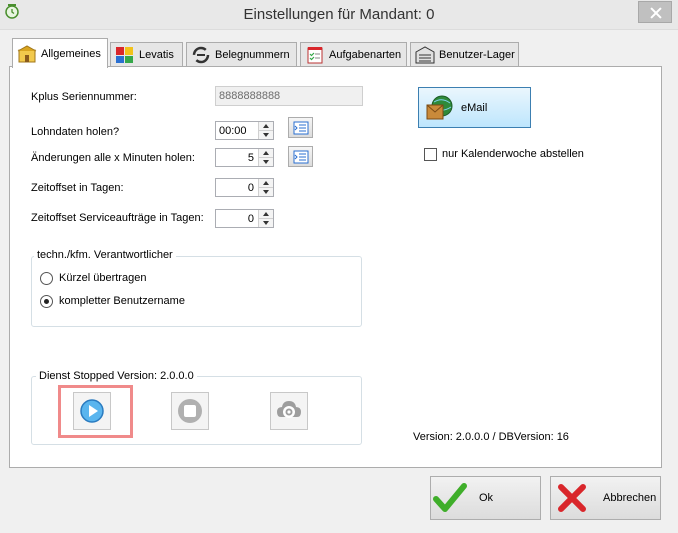 The image size is (678, 533). Describe the element at coordinates (365, 54) in the screenshot. I see `tab-label: Aufgabenarten` at that location.